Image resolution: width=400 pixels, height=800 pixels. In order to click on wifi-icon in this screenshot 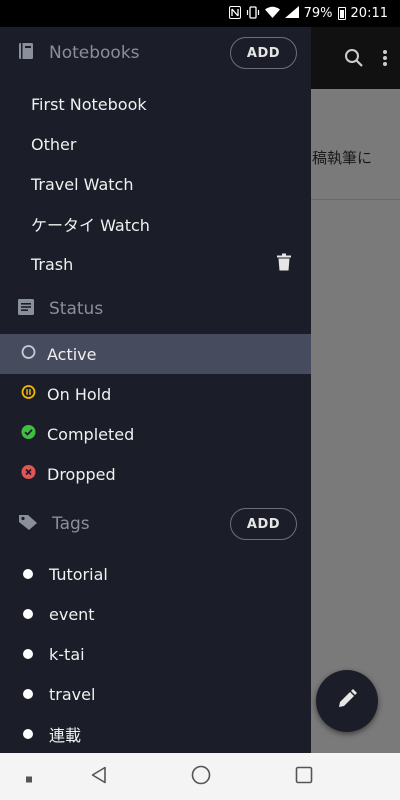, I will do `click(272, 13)`.